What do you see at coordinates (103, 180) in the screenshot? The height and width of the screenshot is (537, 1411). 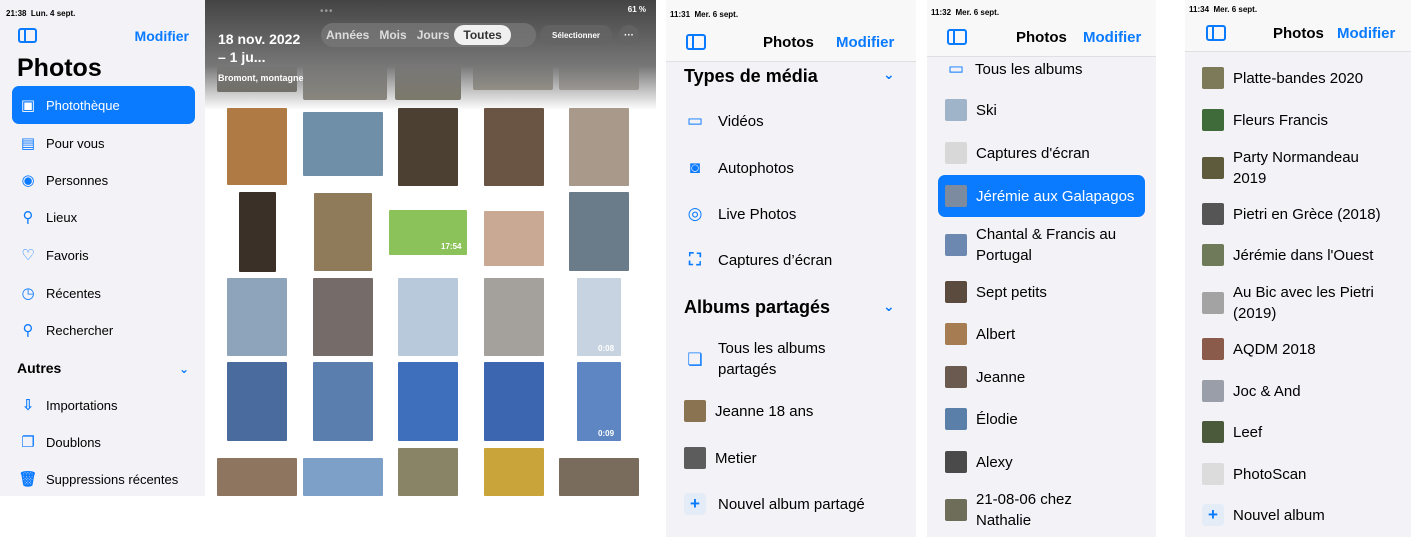 I see `sidebar-item-personnes: ◉ Personnes` at bounding box center [103, 180].